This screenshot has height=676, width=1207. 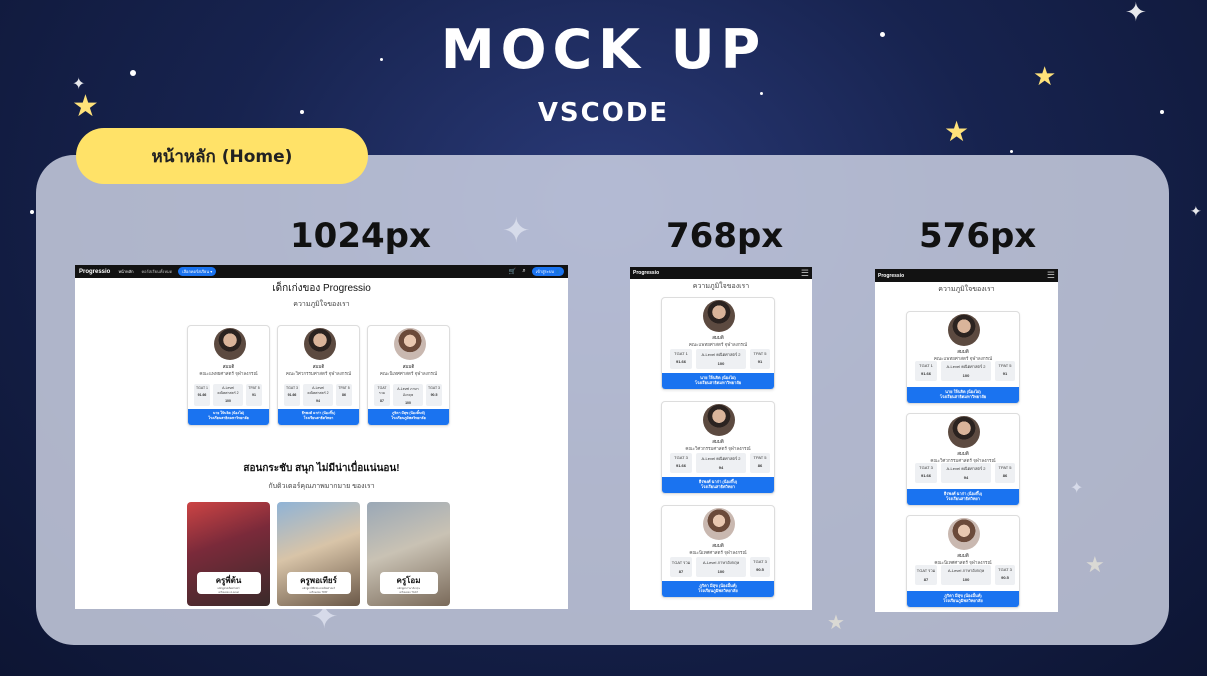 I want to click on login-button: เข้าสู่ระบบ 👤, so click(x=547, y=271).